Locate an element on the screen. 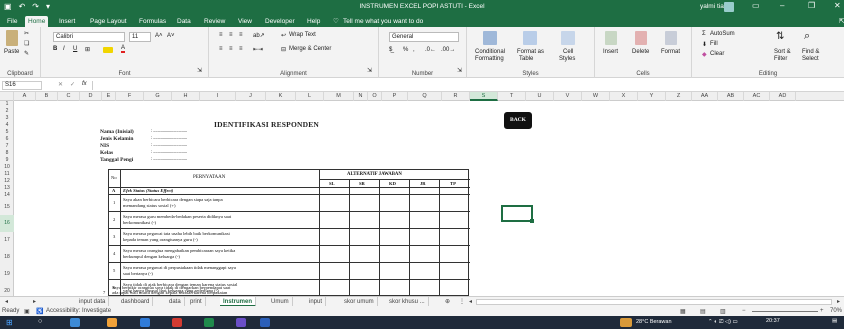 The width and height of the screenshot is (844, 329). column-header-q: Q is located at coordinates (425, 96).